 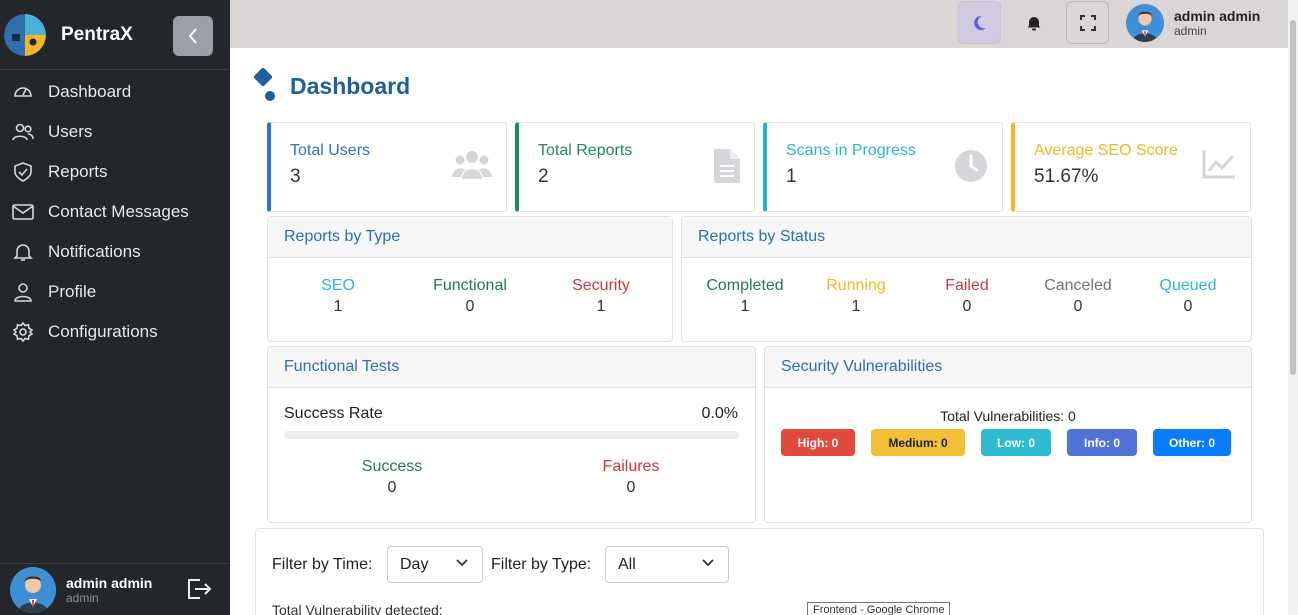 I want to click on time-filter-value: Day, so click(x=414, y=564).